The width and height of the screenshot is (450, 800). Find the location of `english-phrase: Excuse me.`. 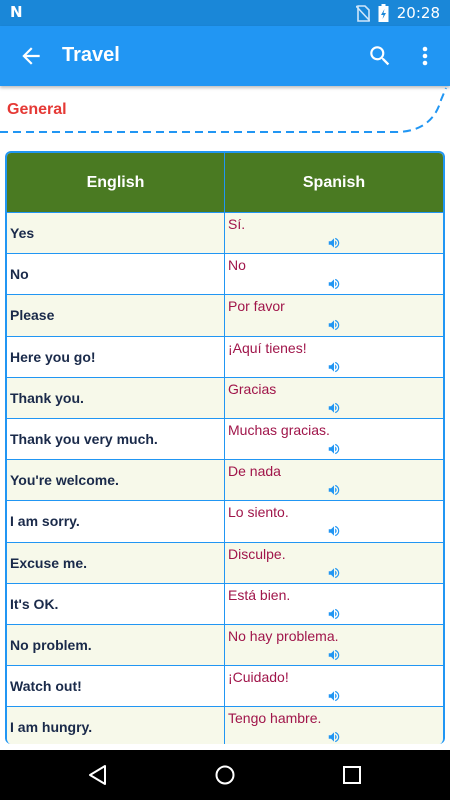

english-phrase: Excuse me. is located at coordinates (116, 562).